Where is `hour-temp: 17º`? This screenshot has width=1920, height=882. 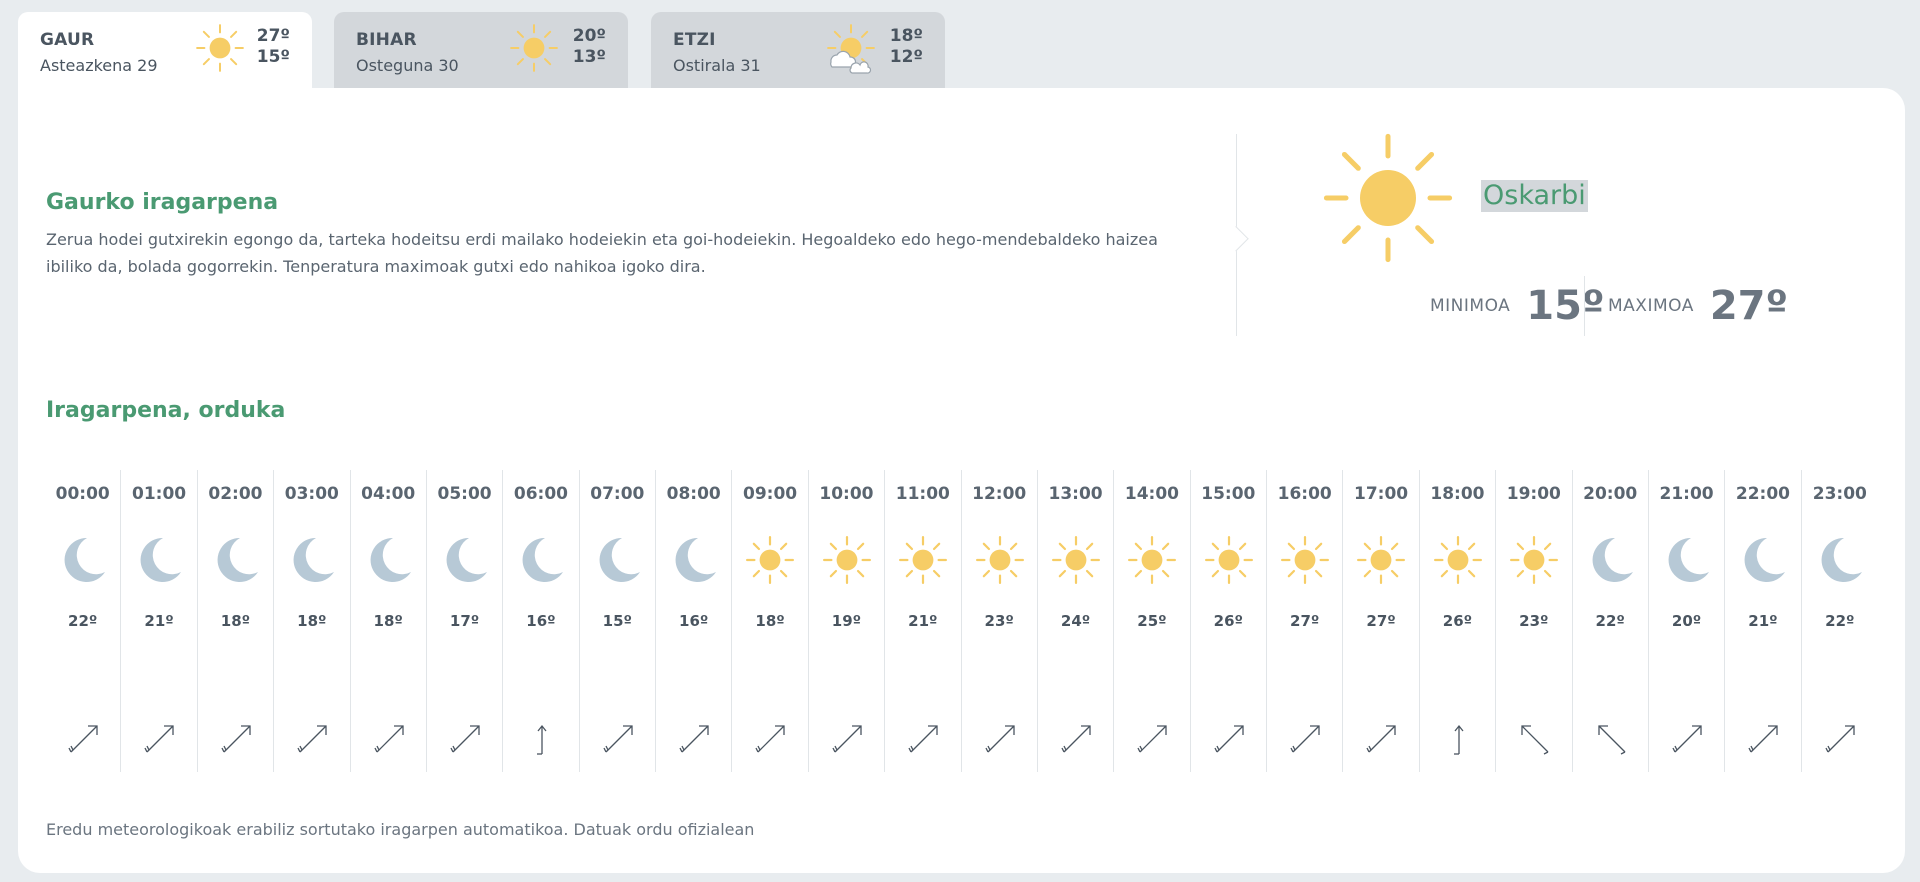 hour-temp: 17º is located at coordinates (464, 621).